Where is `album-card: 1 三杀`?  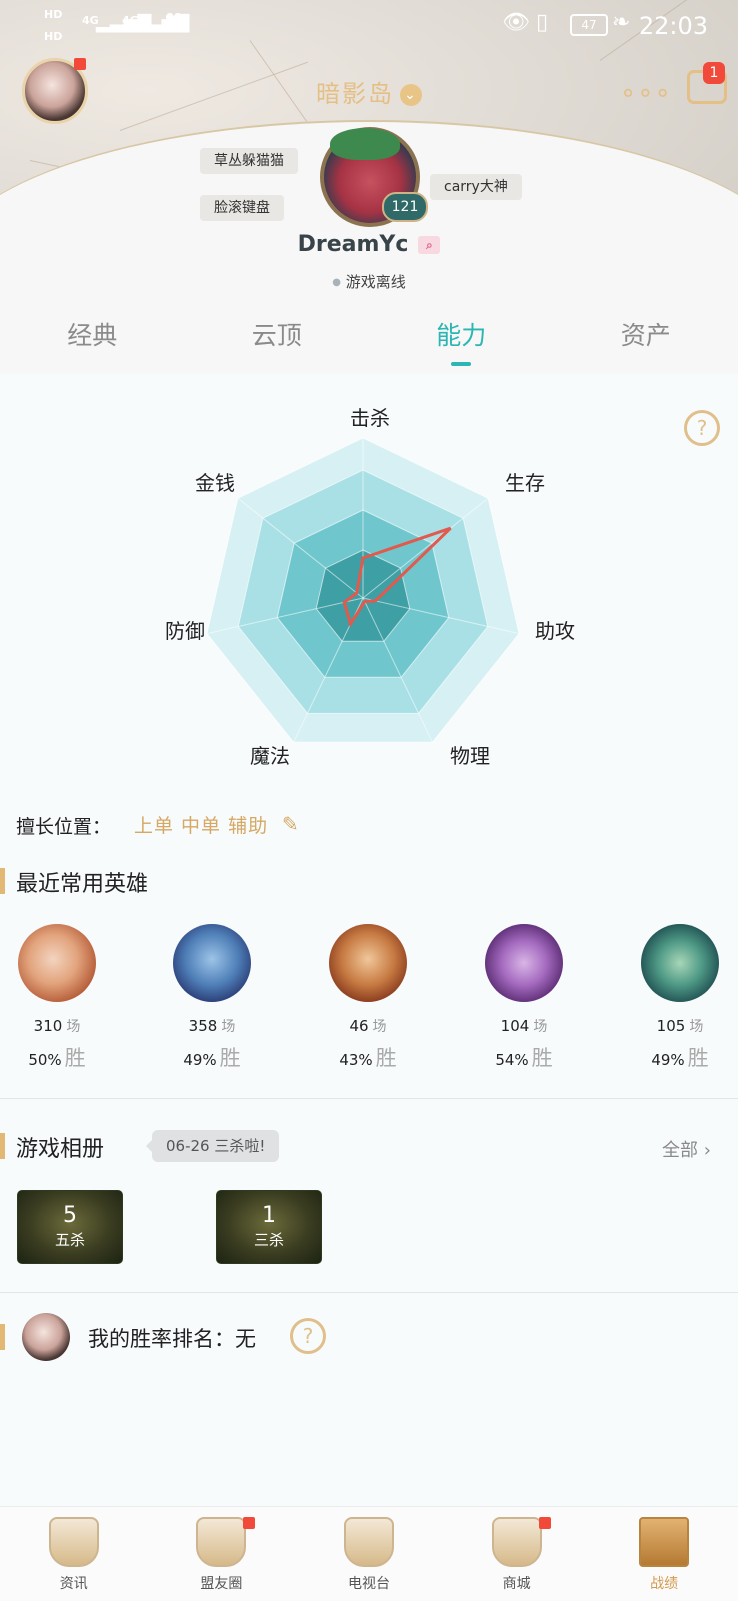 album-card: 1 三杀 is located at coordinates (269, 1227).